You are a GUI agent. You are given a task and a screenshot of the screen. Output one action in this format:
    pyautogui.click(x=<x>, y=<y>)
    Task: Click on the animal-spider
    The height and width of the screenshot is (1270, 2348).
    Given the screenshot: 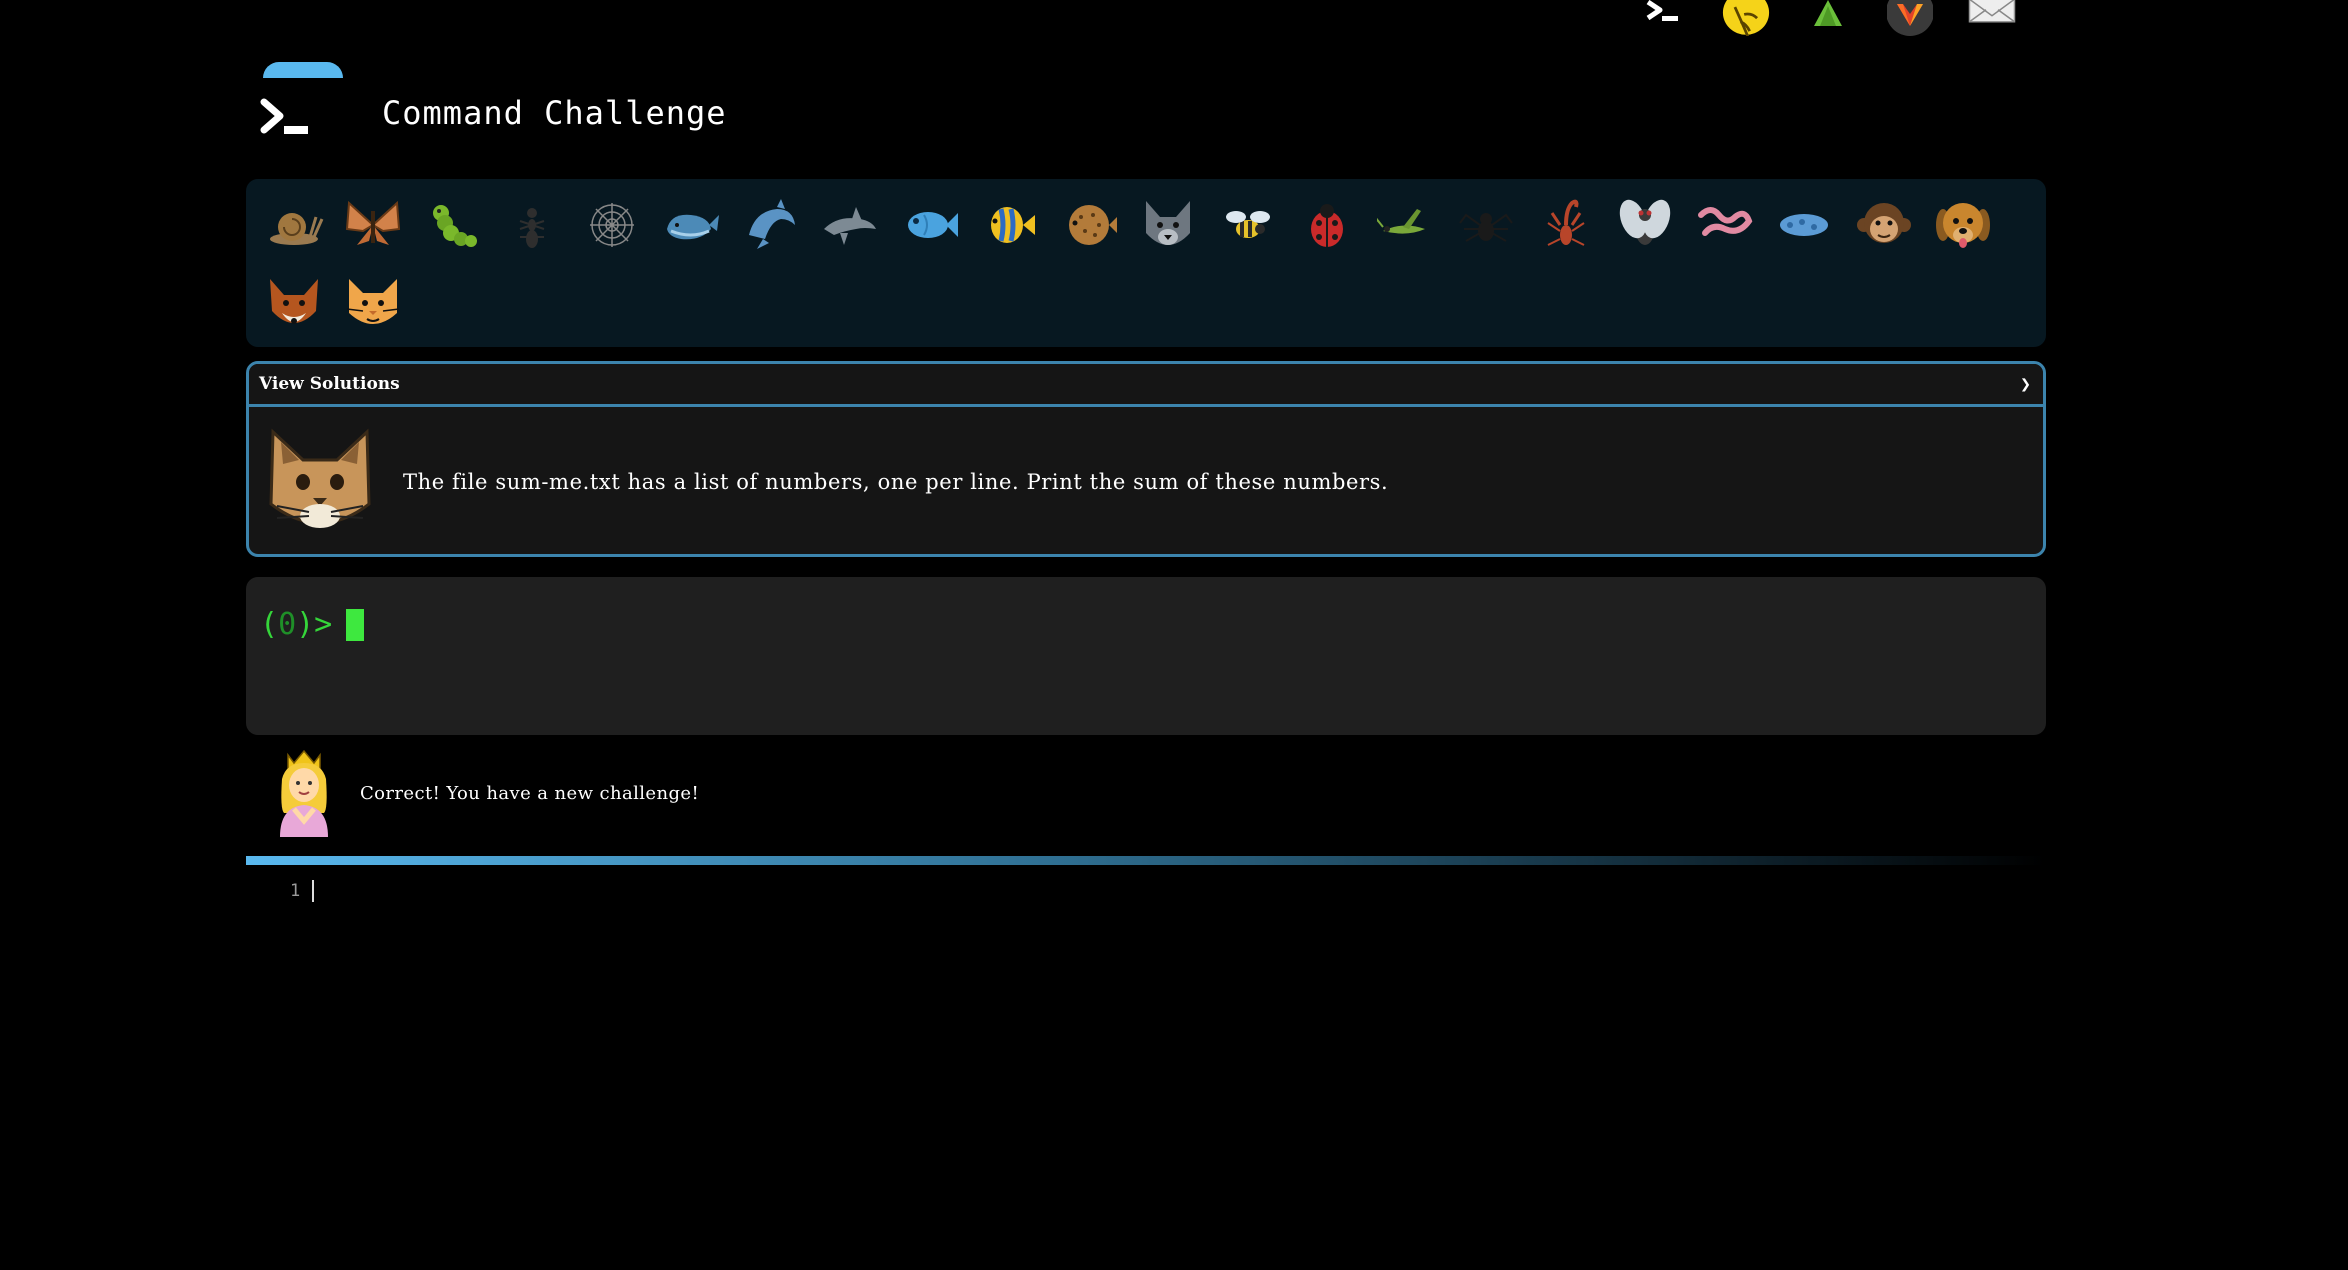 What is the action you would take?
    pyautogui.click(x=1487, y=225)
    